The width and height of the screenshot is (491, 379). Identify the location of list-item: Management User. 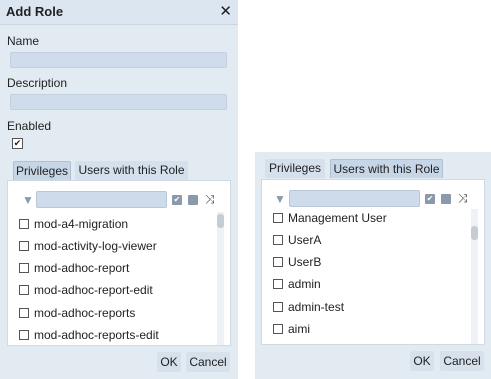
(330, 218).